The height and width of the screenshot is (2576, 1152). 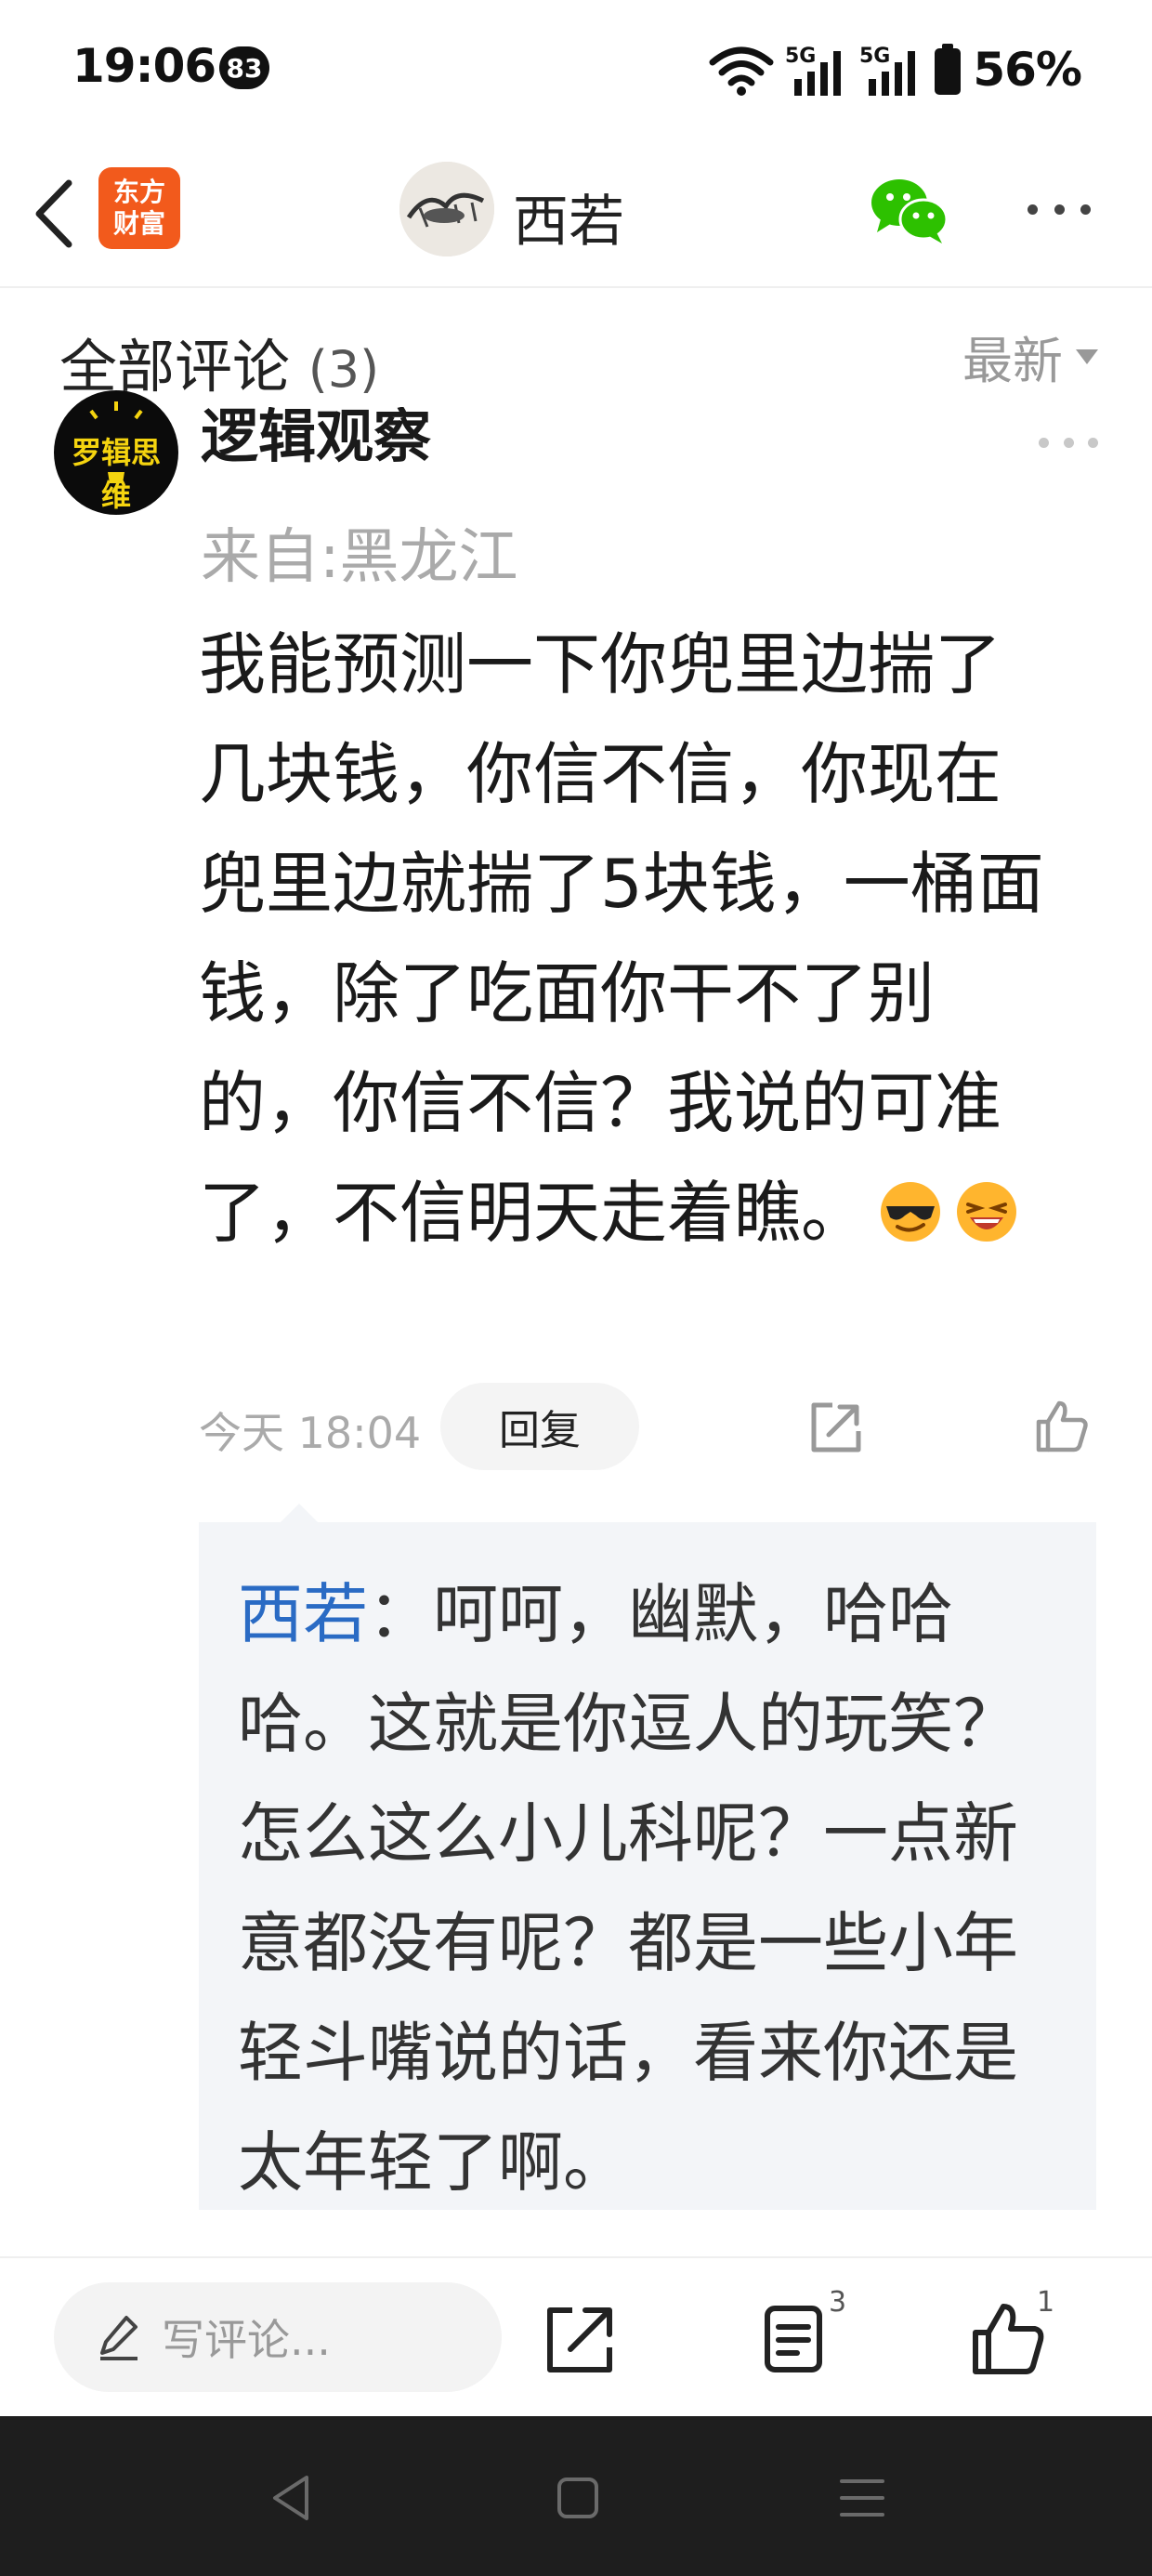 What do you see at coordinates (741, 71) in the screenshot?
I see `wifi-icon` at bounding box center [741, 71].